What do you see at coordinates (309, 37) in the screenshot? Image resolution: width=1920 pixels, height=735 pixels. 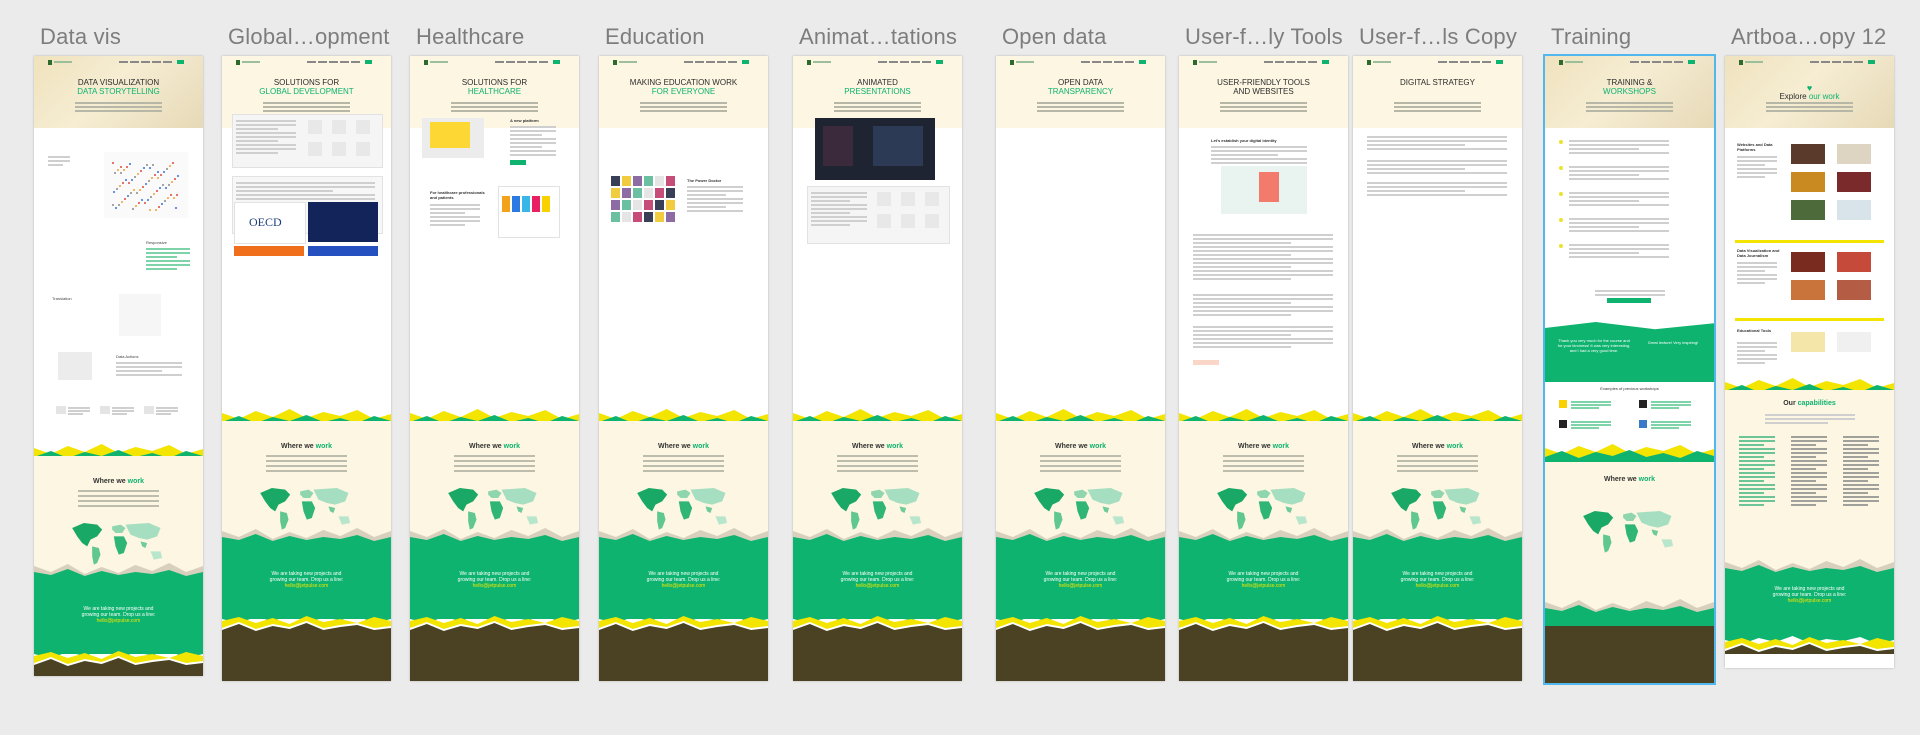 I see `artboard-title: Global…opment` at bounding box center [309, 37].